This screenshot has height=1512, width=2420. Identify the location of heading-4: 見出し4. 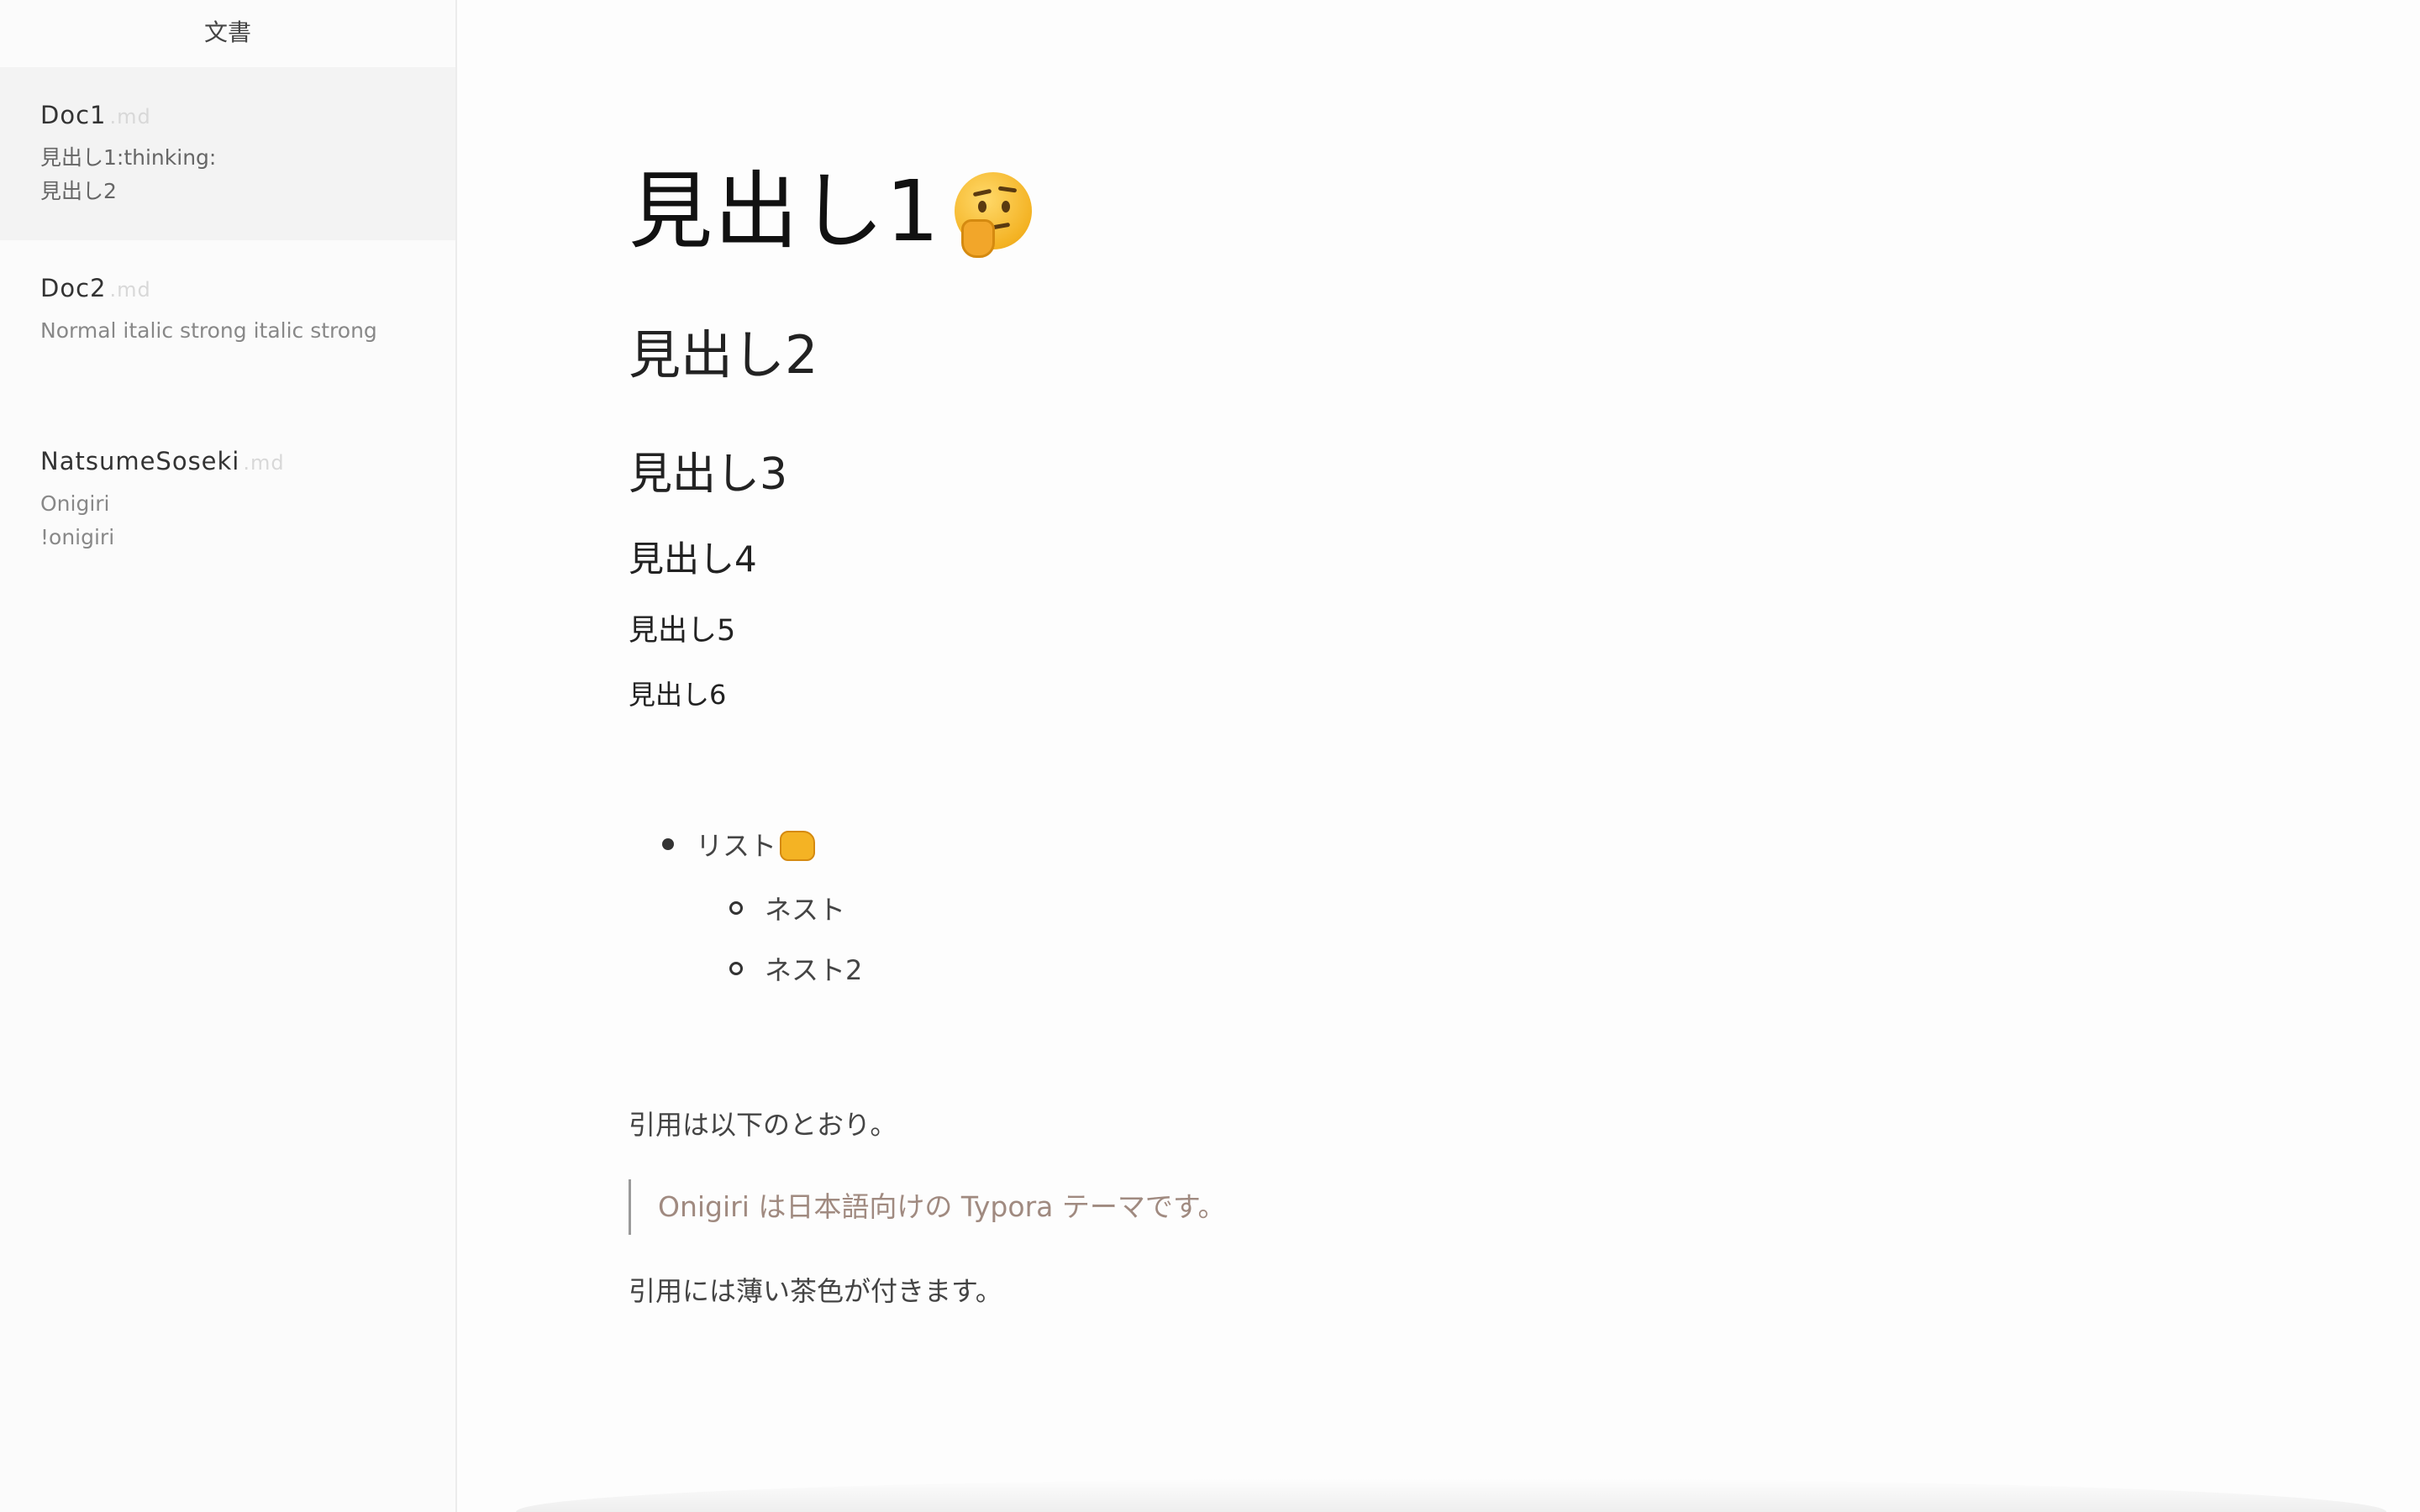
(693, 556).